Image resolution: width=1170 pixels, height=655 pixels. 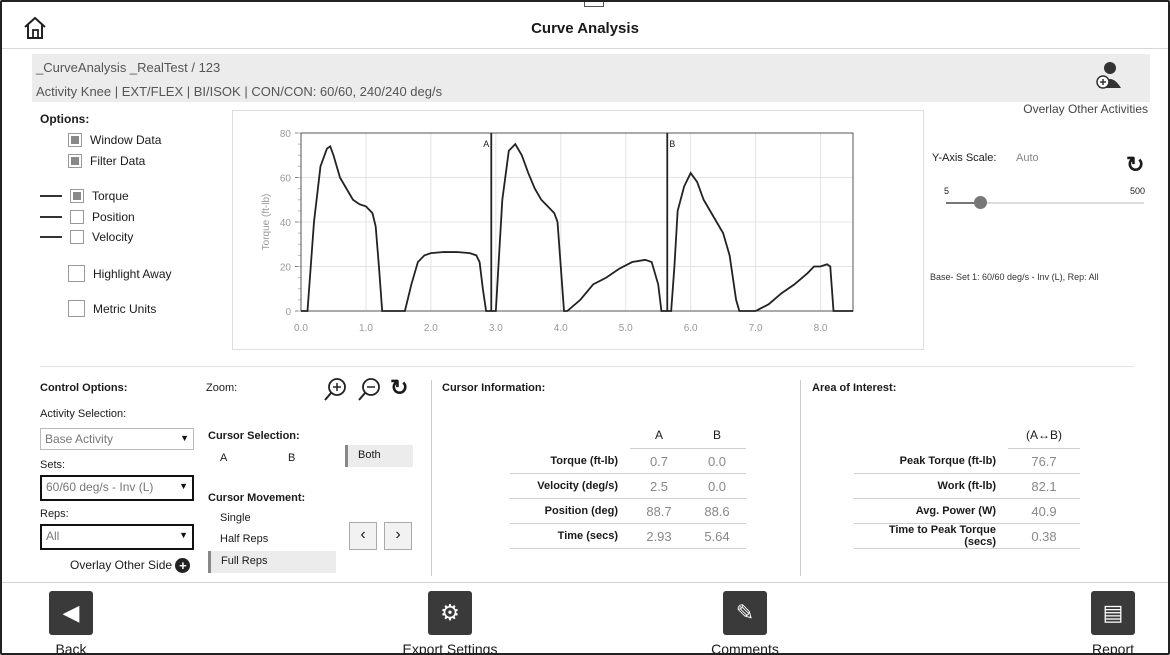 I want to click on row-label: Torque (ft-lb), so click(x=570, y=461).